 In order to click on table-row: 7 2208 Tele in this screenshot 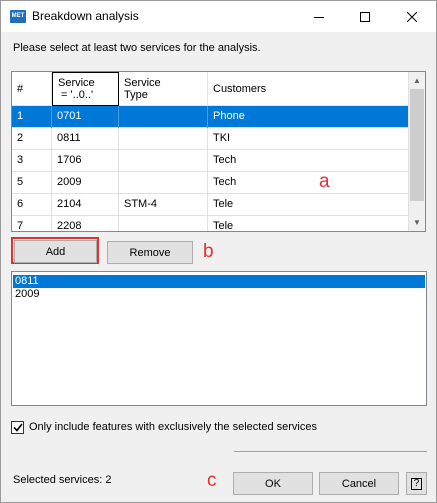, I will do `click(210, 223)`.